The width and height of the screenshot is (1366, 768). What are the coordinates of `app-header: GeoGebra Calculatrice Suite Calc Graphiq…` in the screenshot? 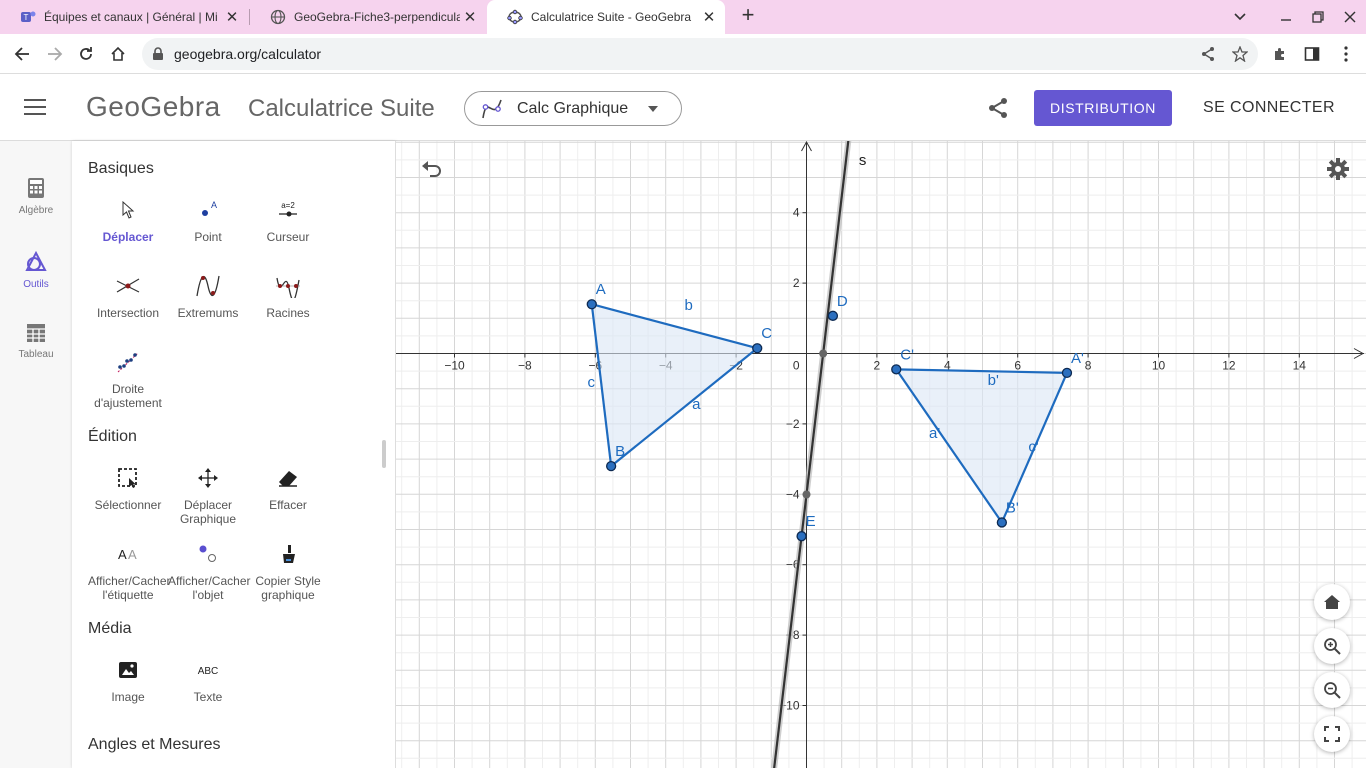 It's located at (683, 108).